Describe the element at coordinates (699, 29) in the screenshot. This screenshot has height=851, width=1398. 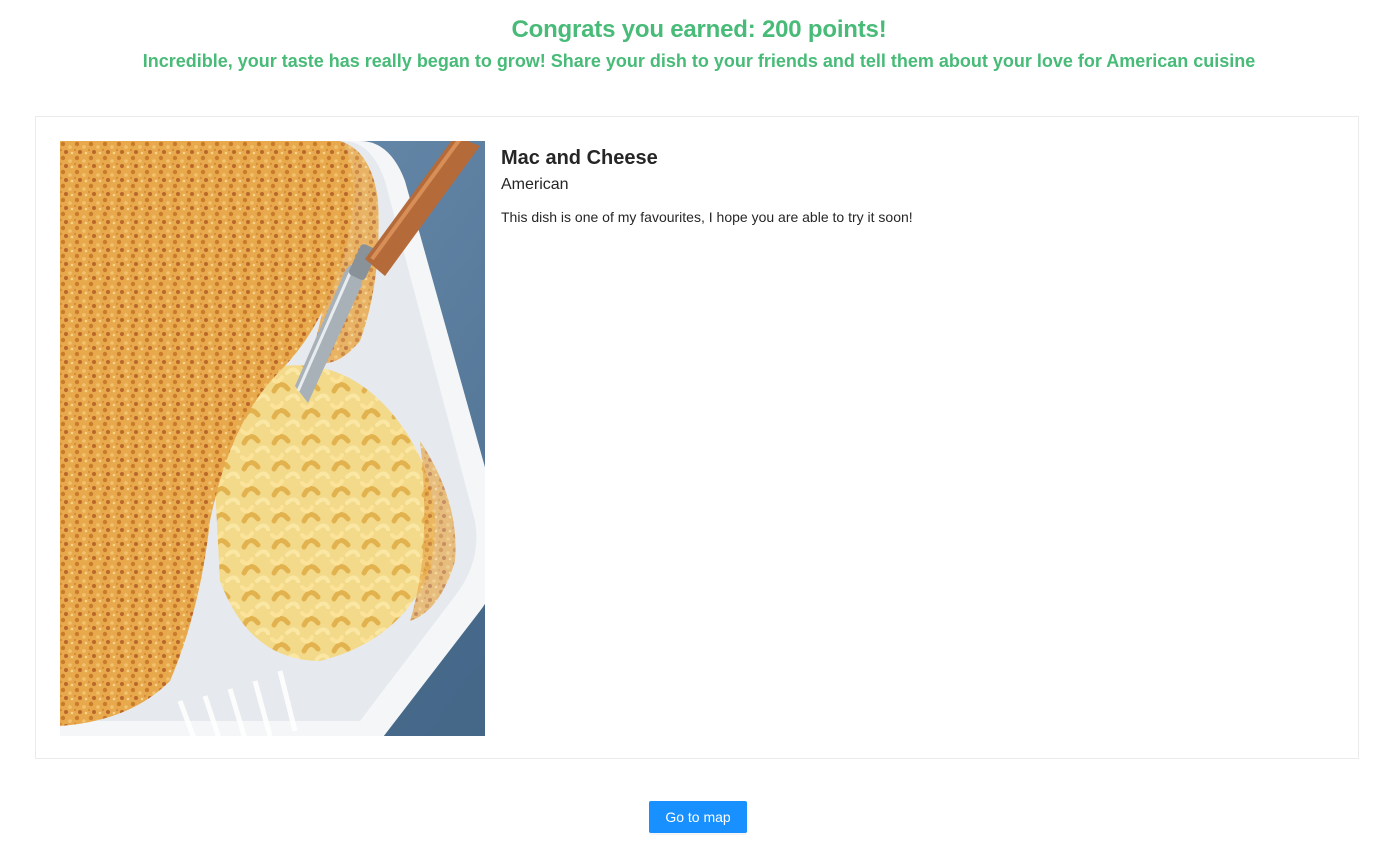
I see `points-title: Congrats you earned: 200 points!` at that location.